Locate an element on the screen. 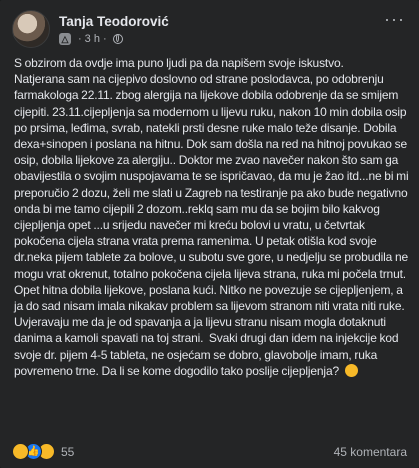 Image resolution: width=419 pixels, height=468 pixels. author-avatar is located at coordinates (31, 29).